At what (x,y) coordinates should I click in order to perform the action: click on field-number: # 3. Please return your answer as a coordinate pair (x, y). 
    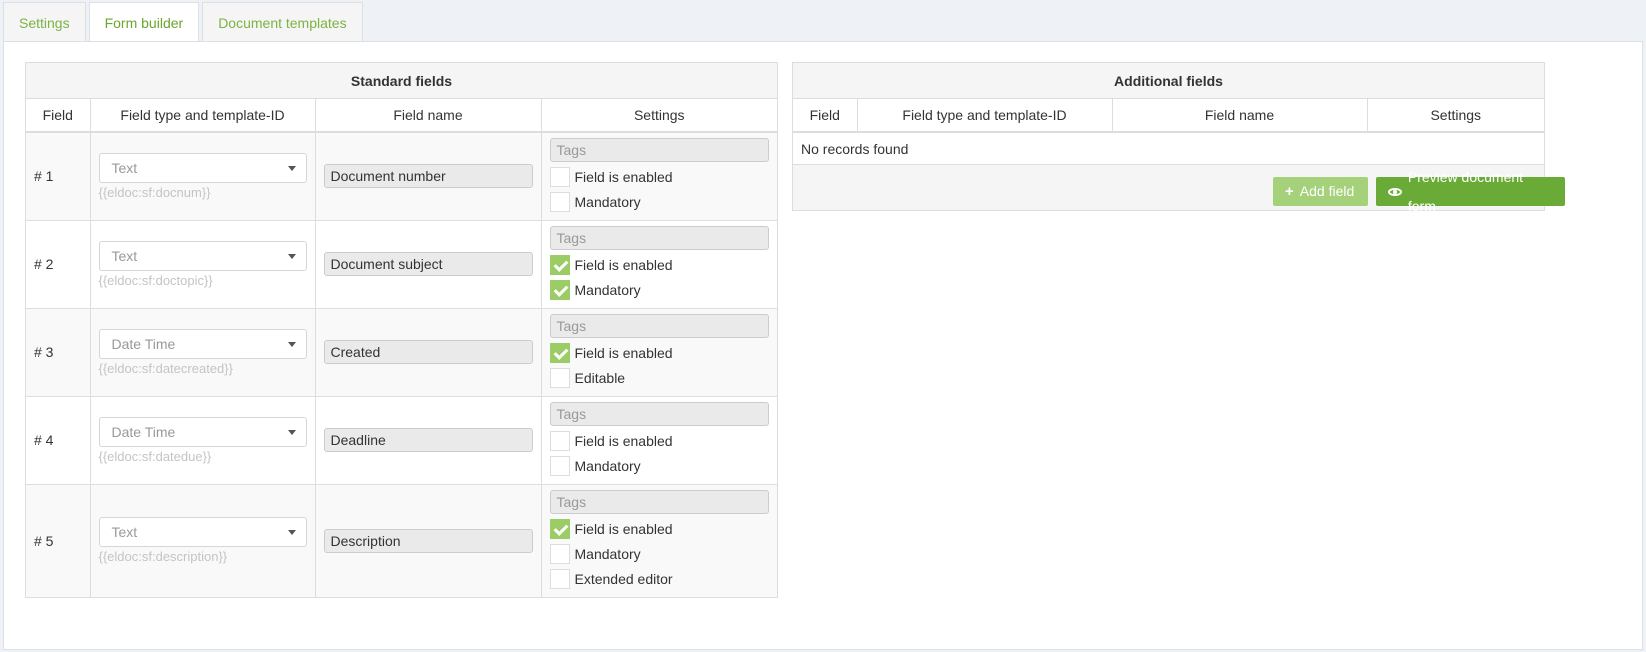
    Looking at the image, I should click on (44, 352).